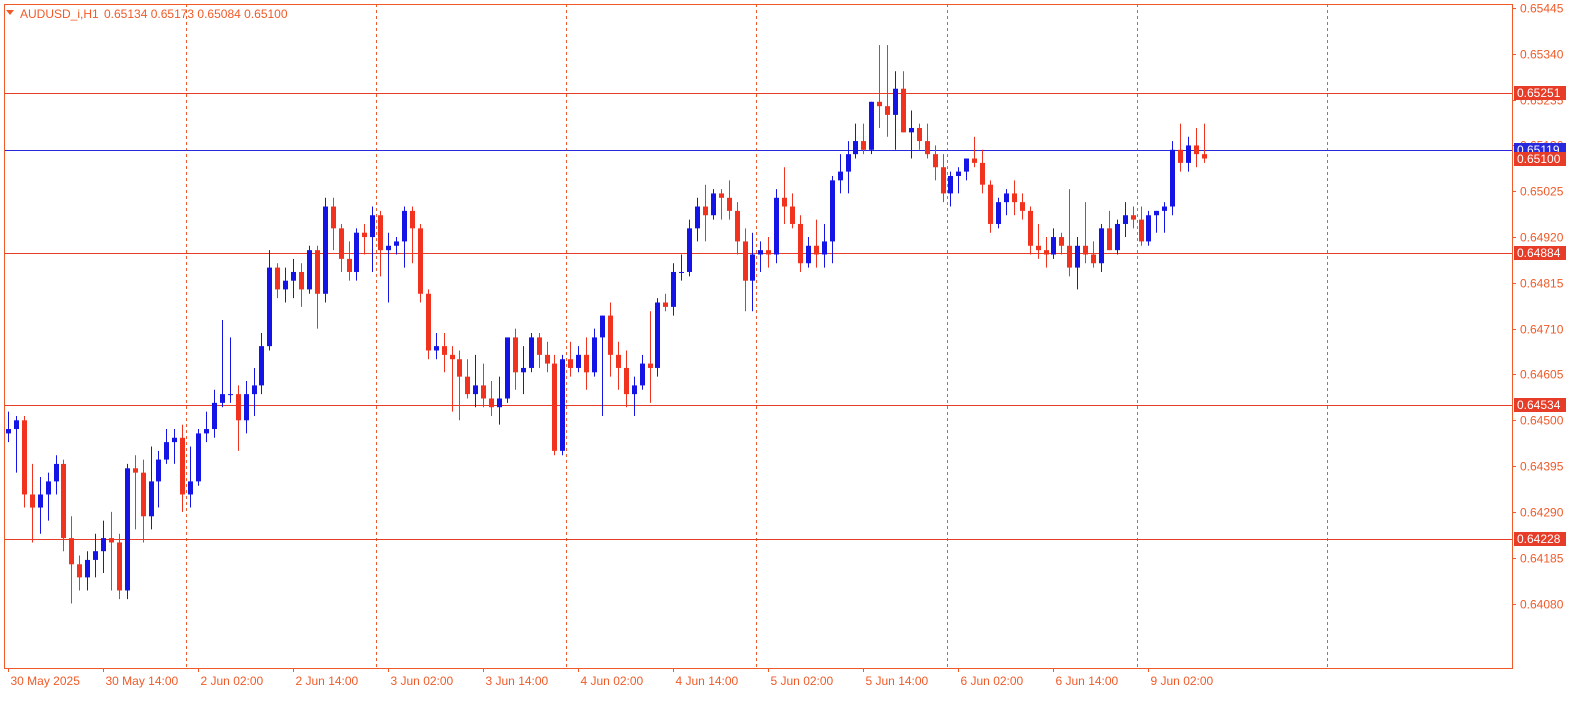  Describe the element at coordinates (802, 681) in the screenshot. I see `x-tick-label: 5 Jun 02:00` at that location.